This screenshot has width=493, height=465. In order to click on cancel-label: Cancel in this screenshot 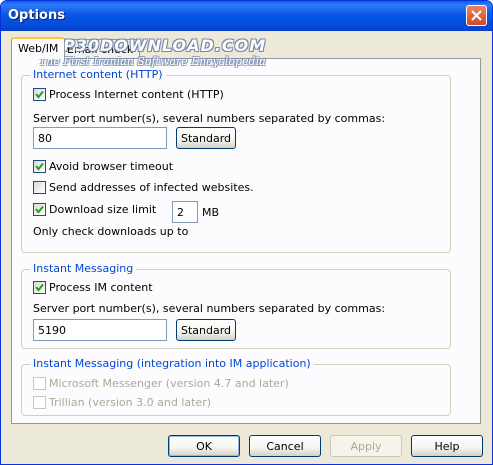, I will do `click(285, 446)`.